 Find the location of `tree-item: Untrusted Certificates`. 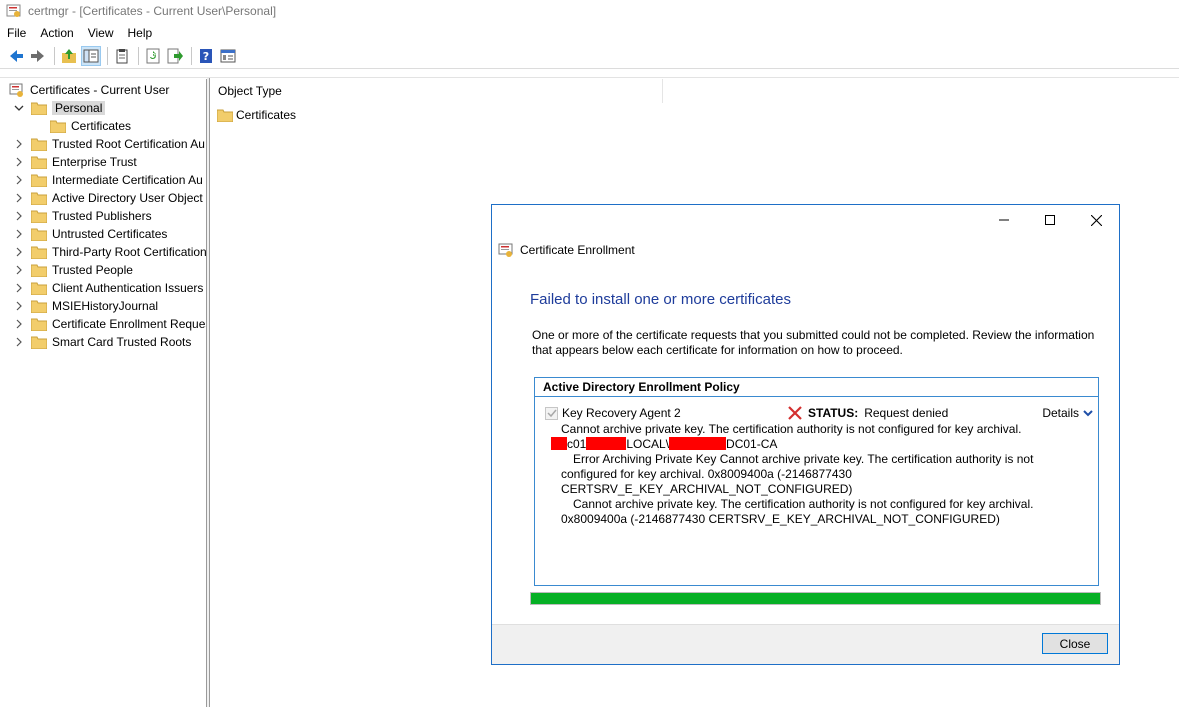

tree-item: Untrusted Certificates is located at coordinates (90, 234).